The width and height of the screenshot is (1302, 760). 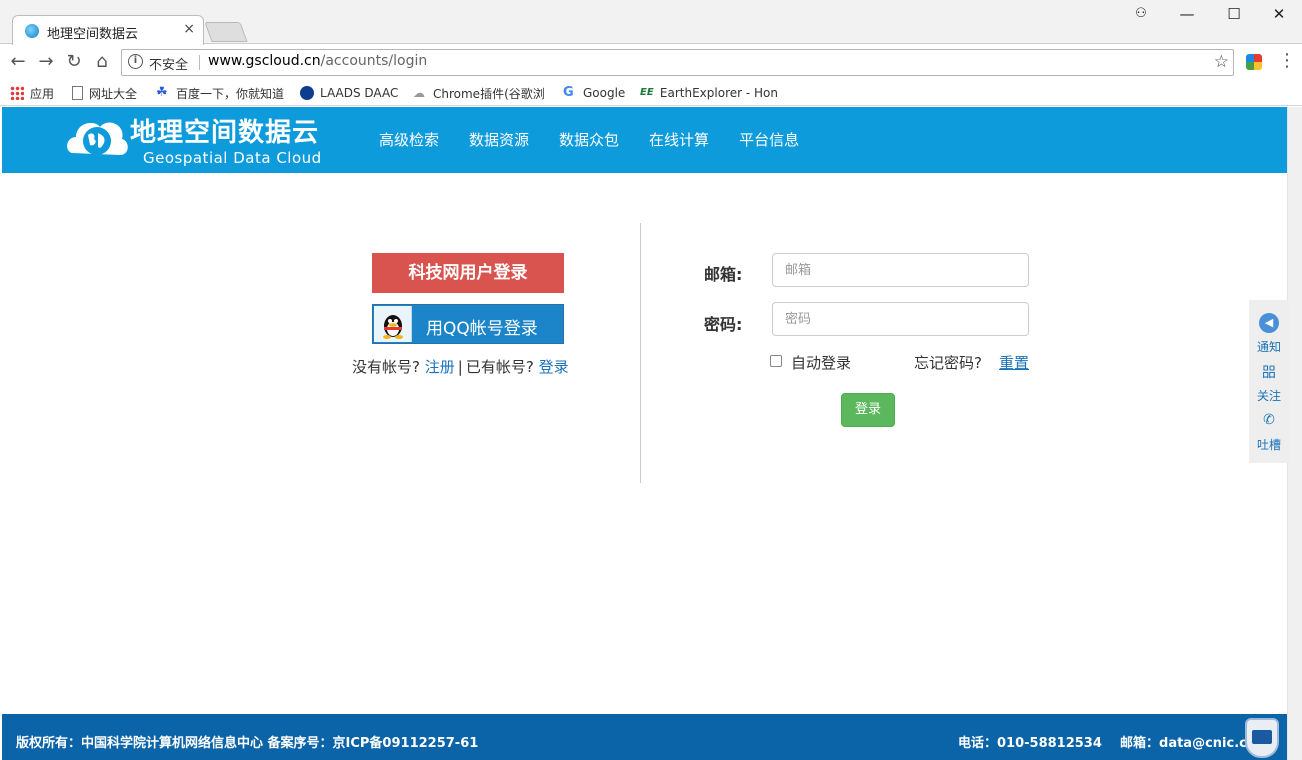 What do you see at coordinates (1279, 14) in the screenshot?
I see `close-window-button: ✕` at bounding box center [1279, 14].